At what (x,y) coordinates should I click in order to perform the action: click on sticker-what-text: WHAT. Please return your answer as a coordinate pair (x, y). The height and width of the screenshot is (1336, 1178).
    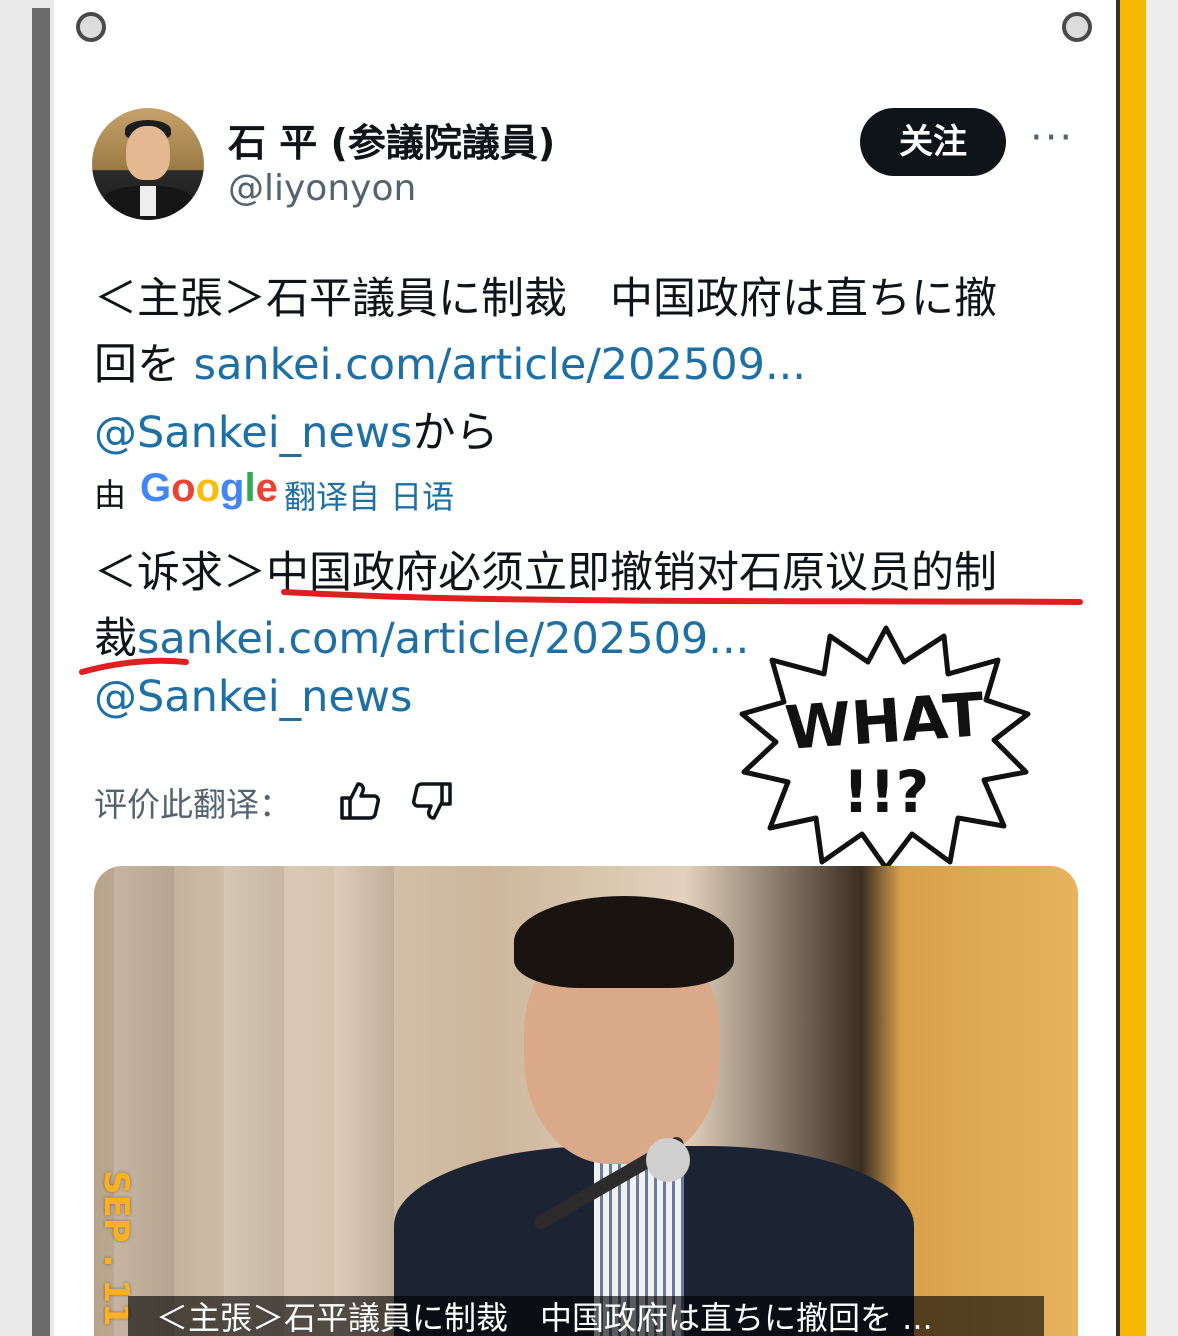
    Looking at the image, I should click on (885, 722).